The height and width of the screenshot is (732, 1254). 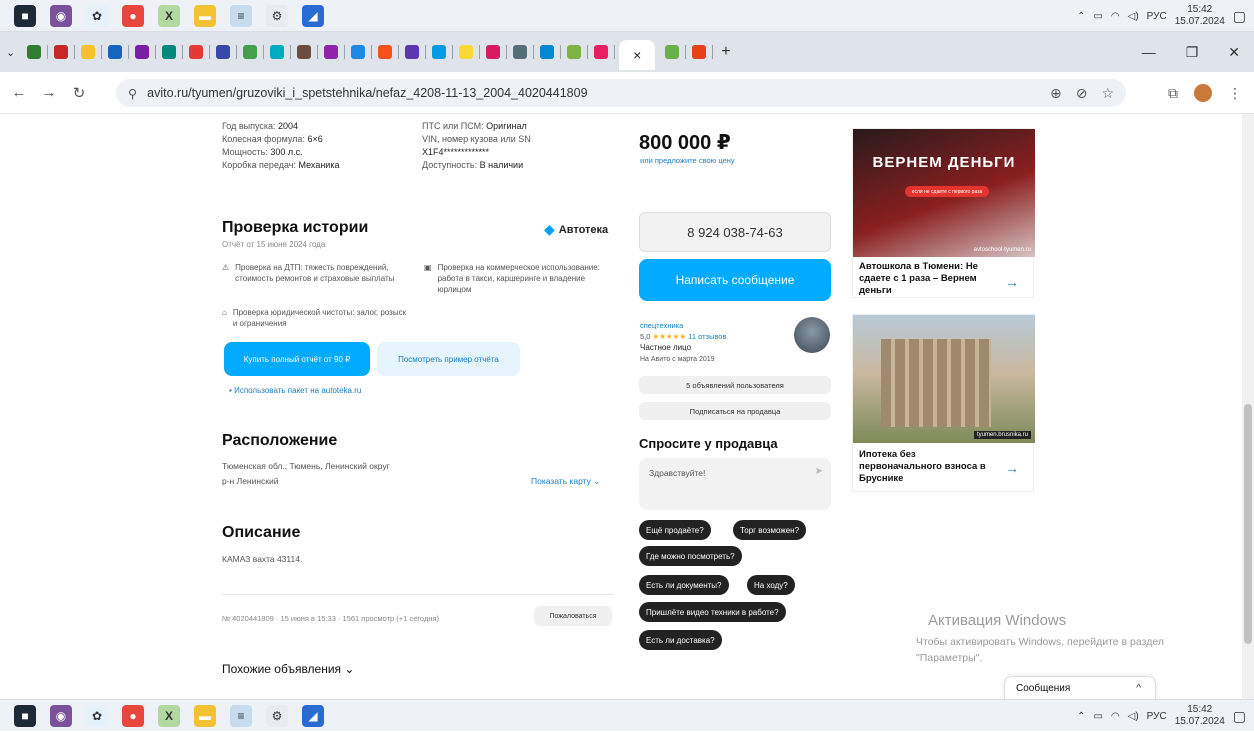 I want to click on chevron-up-icon: ^, so click(x=1138, y=688).